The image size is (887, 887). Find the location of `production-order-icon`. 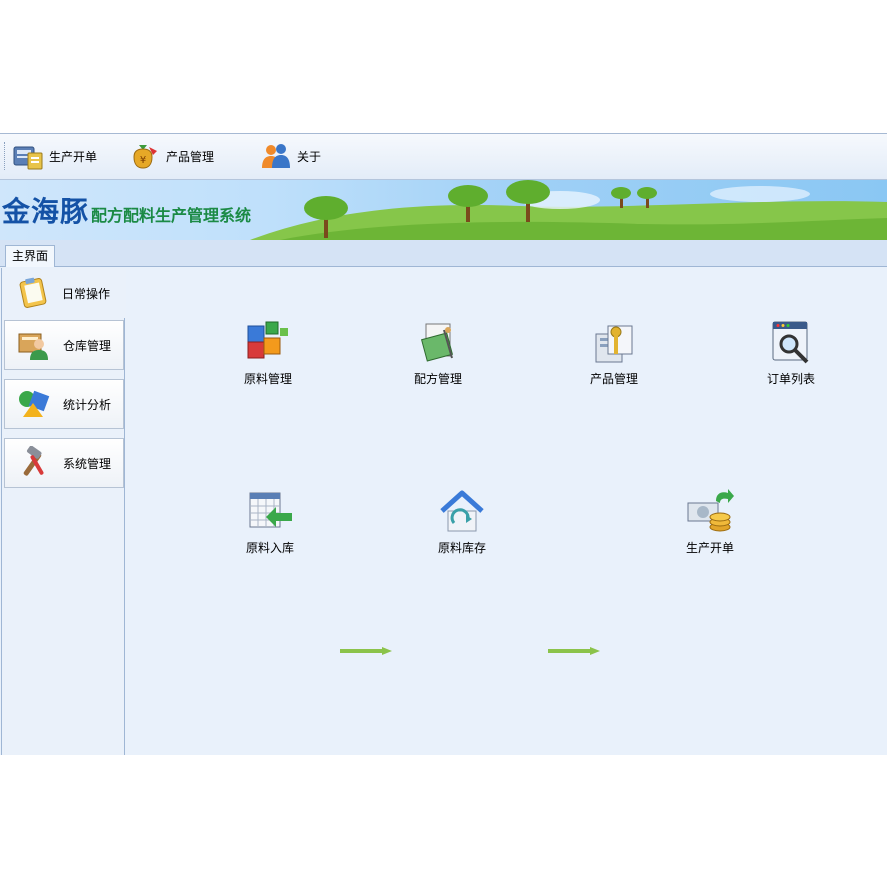

production-order-icon is located at coordinates (28, 156).